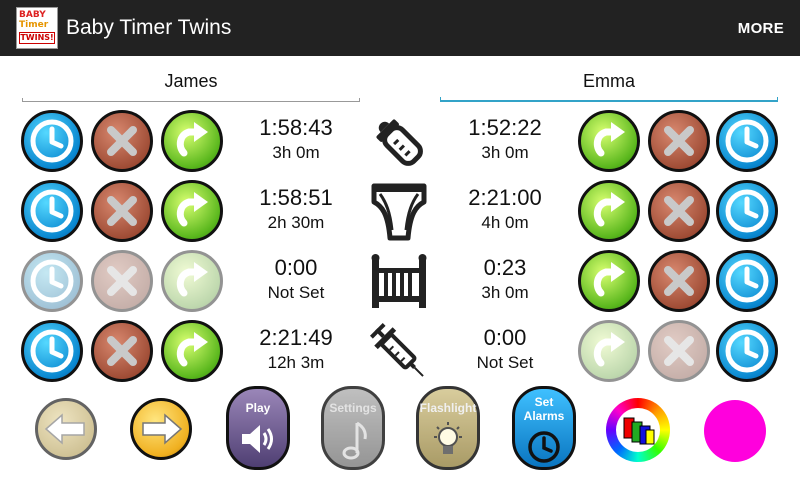  I want to click on back-button, so click(66, 429).